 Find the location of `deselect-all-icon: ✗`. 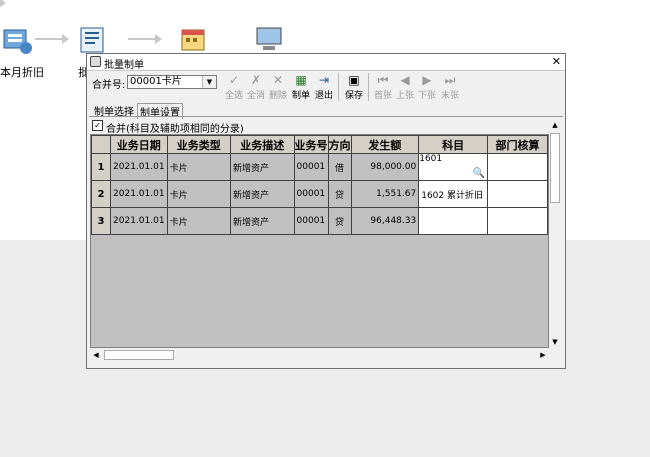

deselect-all-icon: ✗ is located at coordinates (256, 80).